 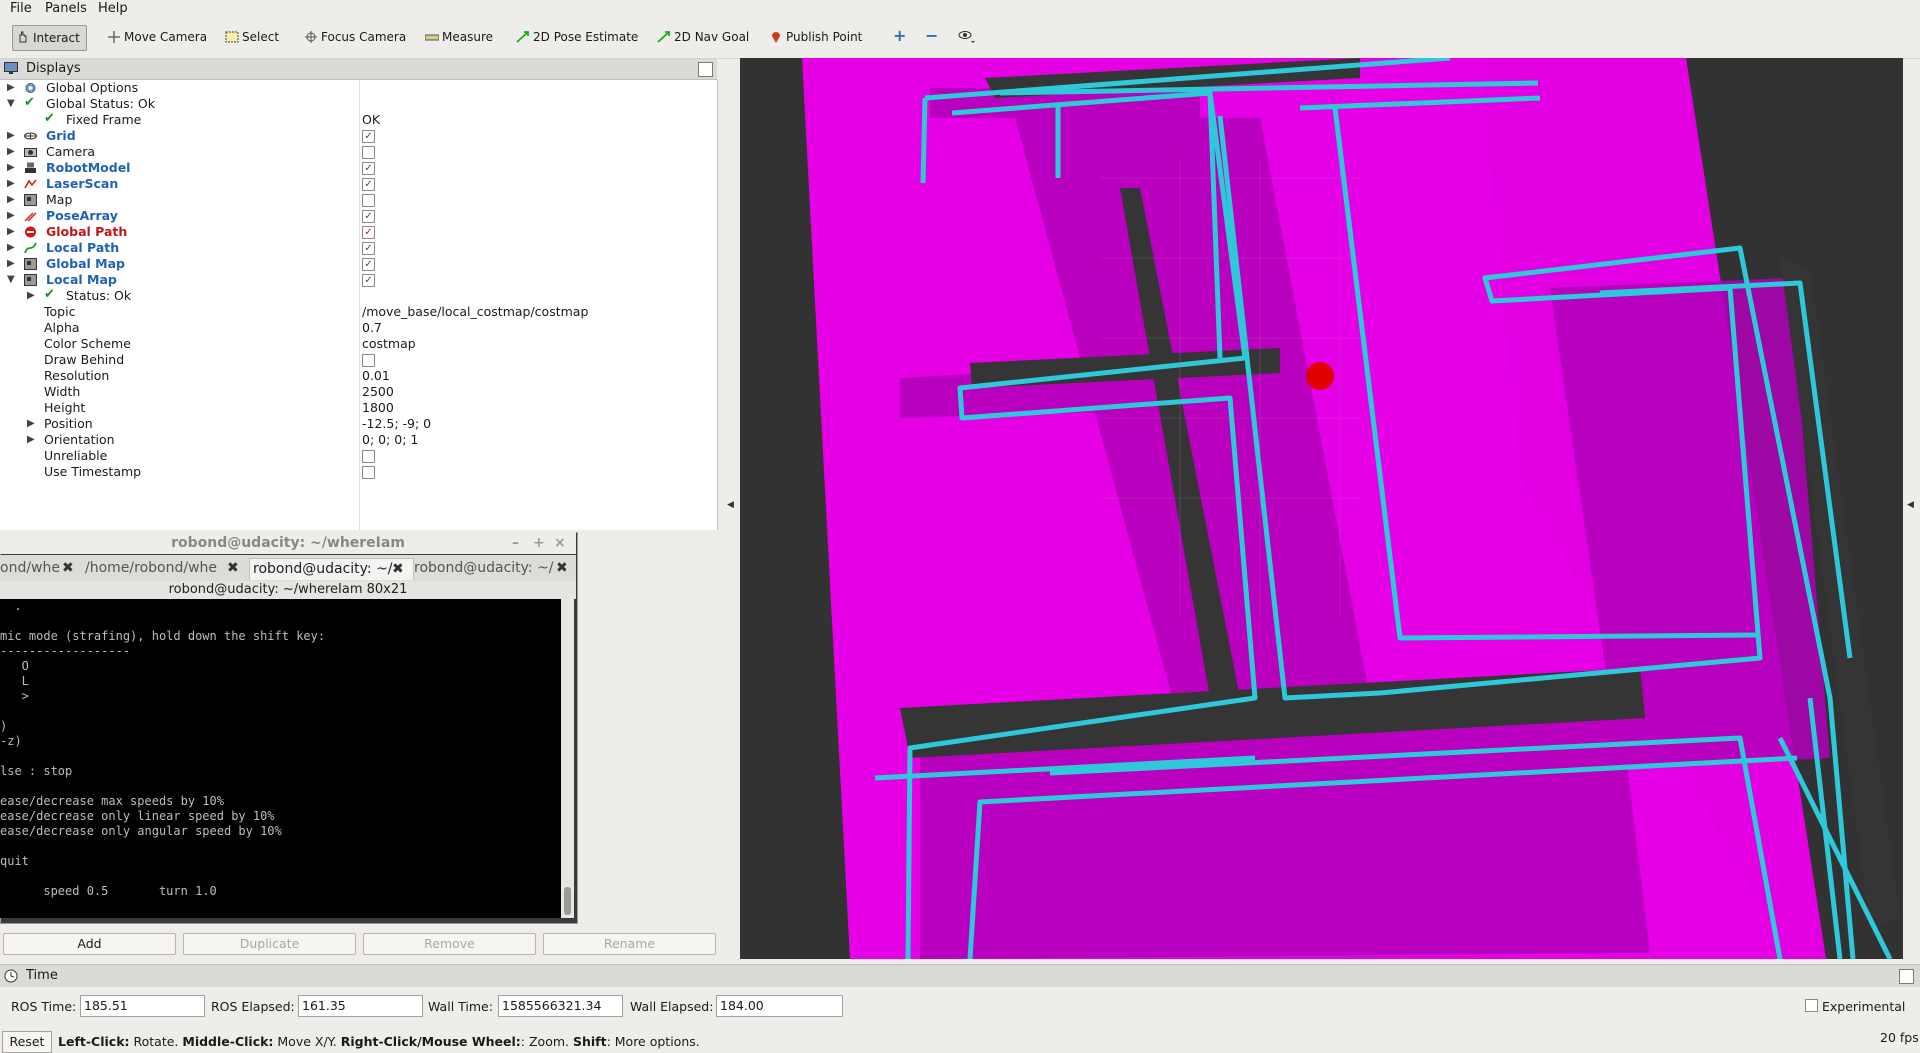 I want to click on terminal-line: L, so click(x=14, y=681).